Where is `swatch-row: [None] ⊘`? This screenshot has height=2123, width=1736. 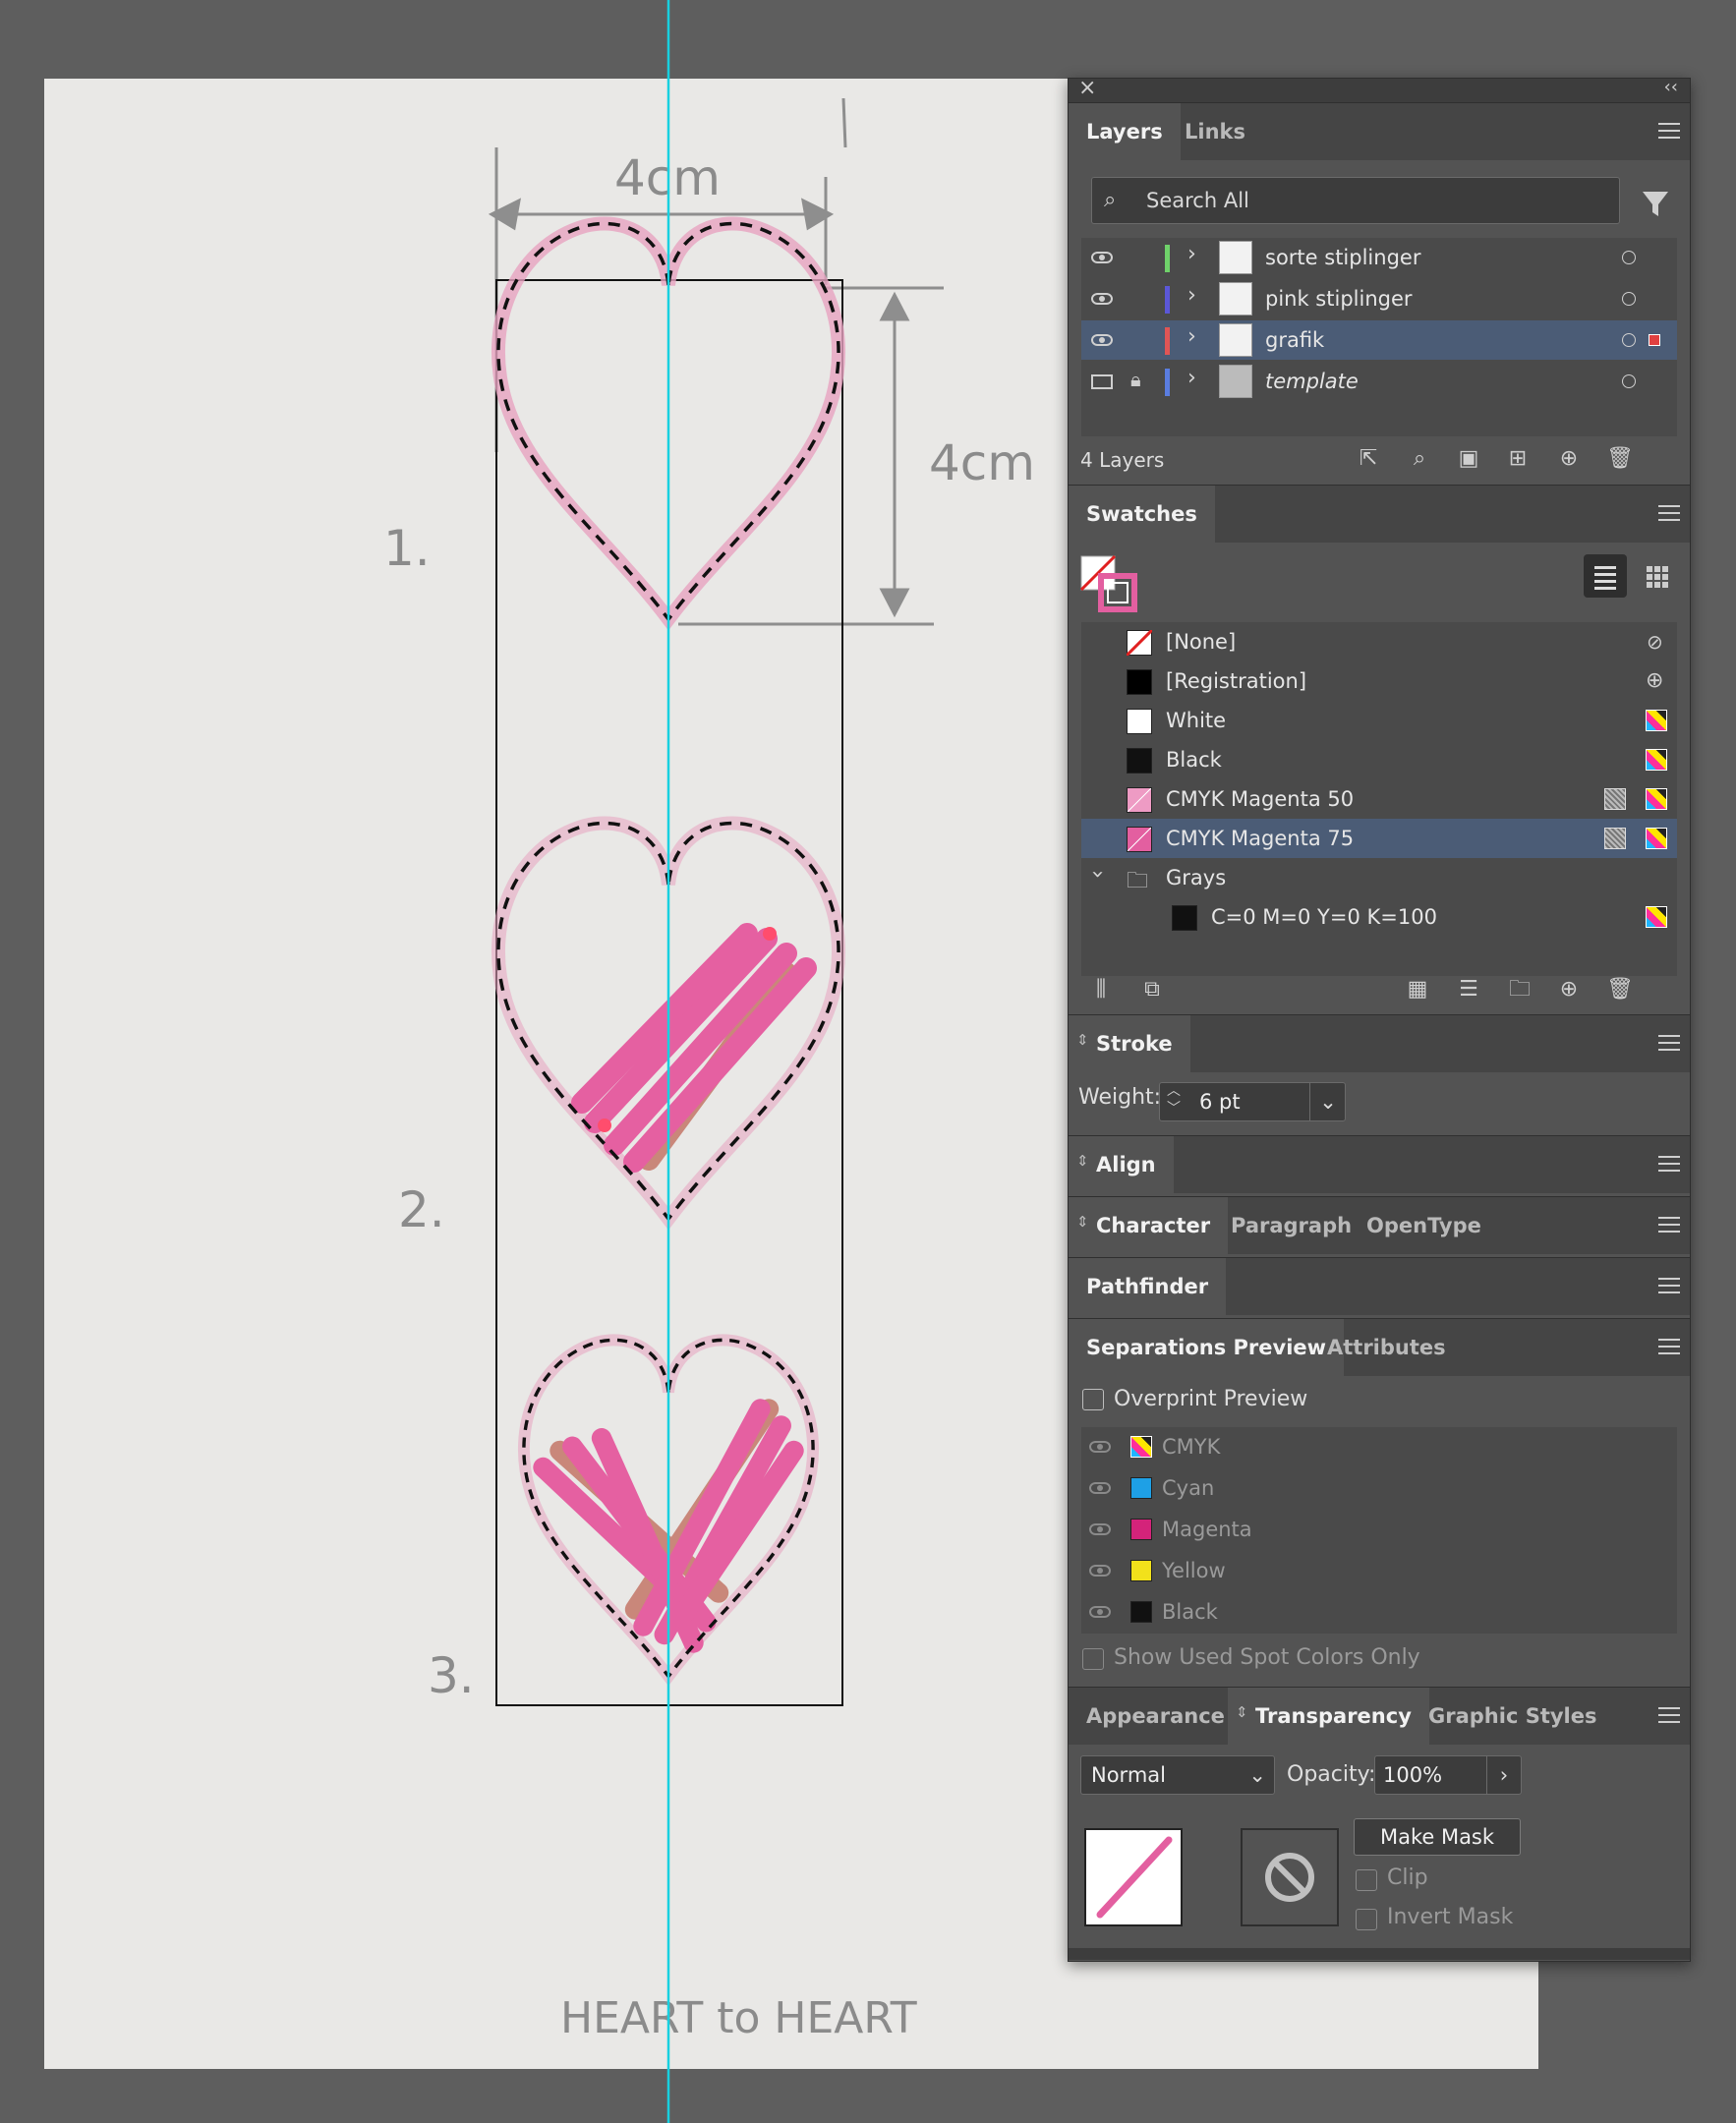
swatch-row: [None] ⊘ is located at coordinates (1379, 642).